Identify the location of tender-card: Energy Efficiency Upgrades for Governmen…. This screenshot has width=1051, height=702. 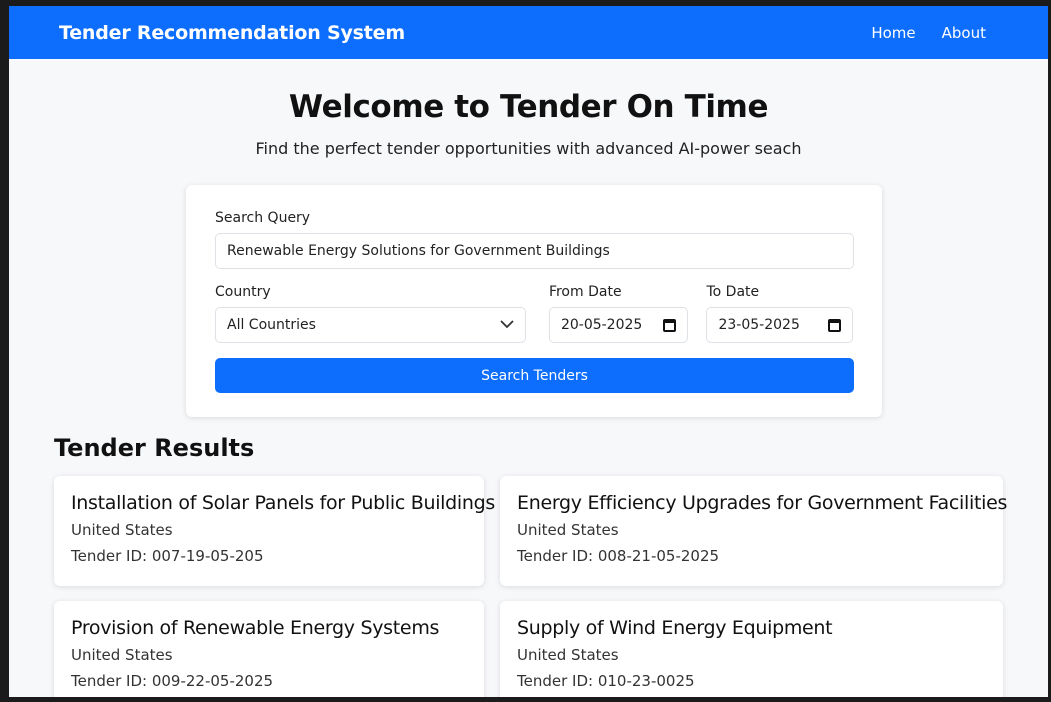
(753, 531).